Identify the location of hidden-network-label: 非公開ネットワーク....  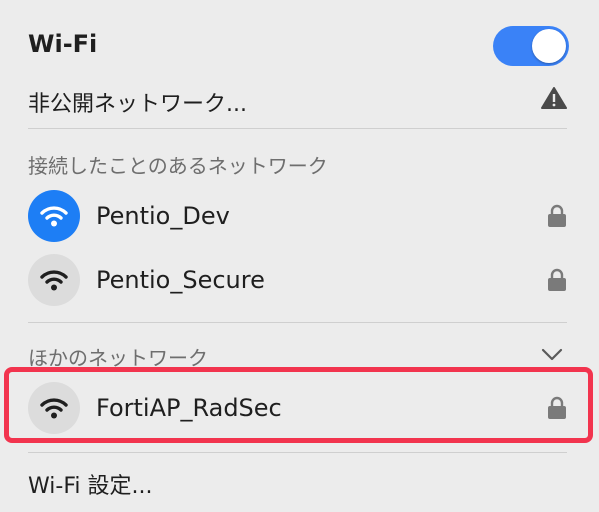
(137, 104).